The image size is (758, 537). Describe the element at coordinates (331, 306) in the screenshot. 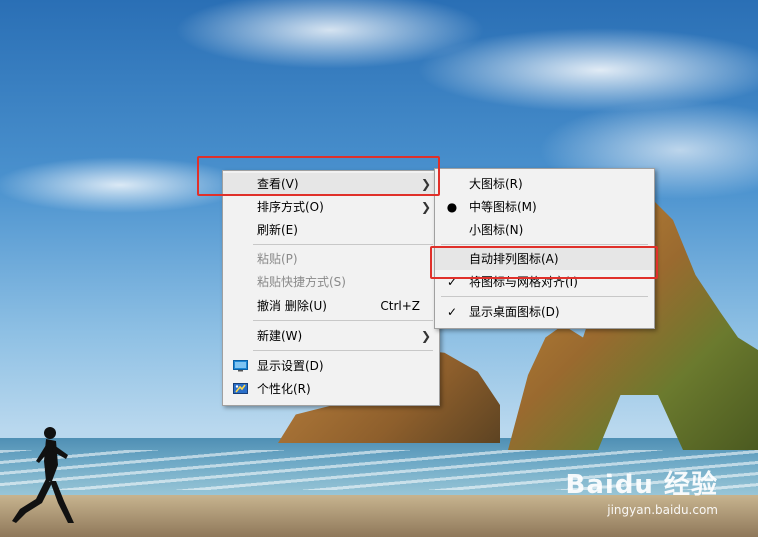

I see `menu-item-undo-delete: 撤消 删除(U) Ctrl+Z` at that location.